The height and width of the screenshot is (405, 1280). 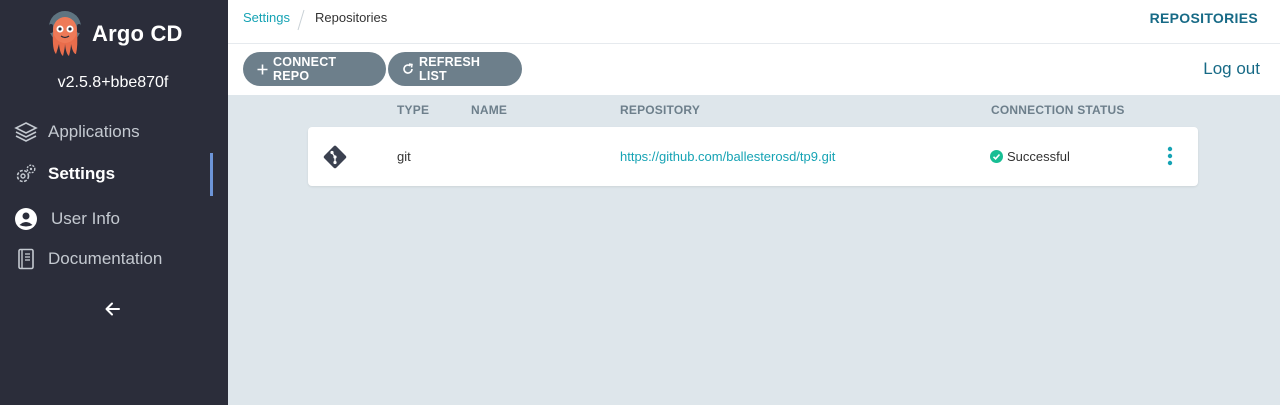 I want to click on toolbar: CONNECT REPO REFRESH LIST Log out, so click(x=754, y=69).